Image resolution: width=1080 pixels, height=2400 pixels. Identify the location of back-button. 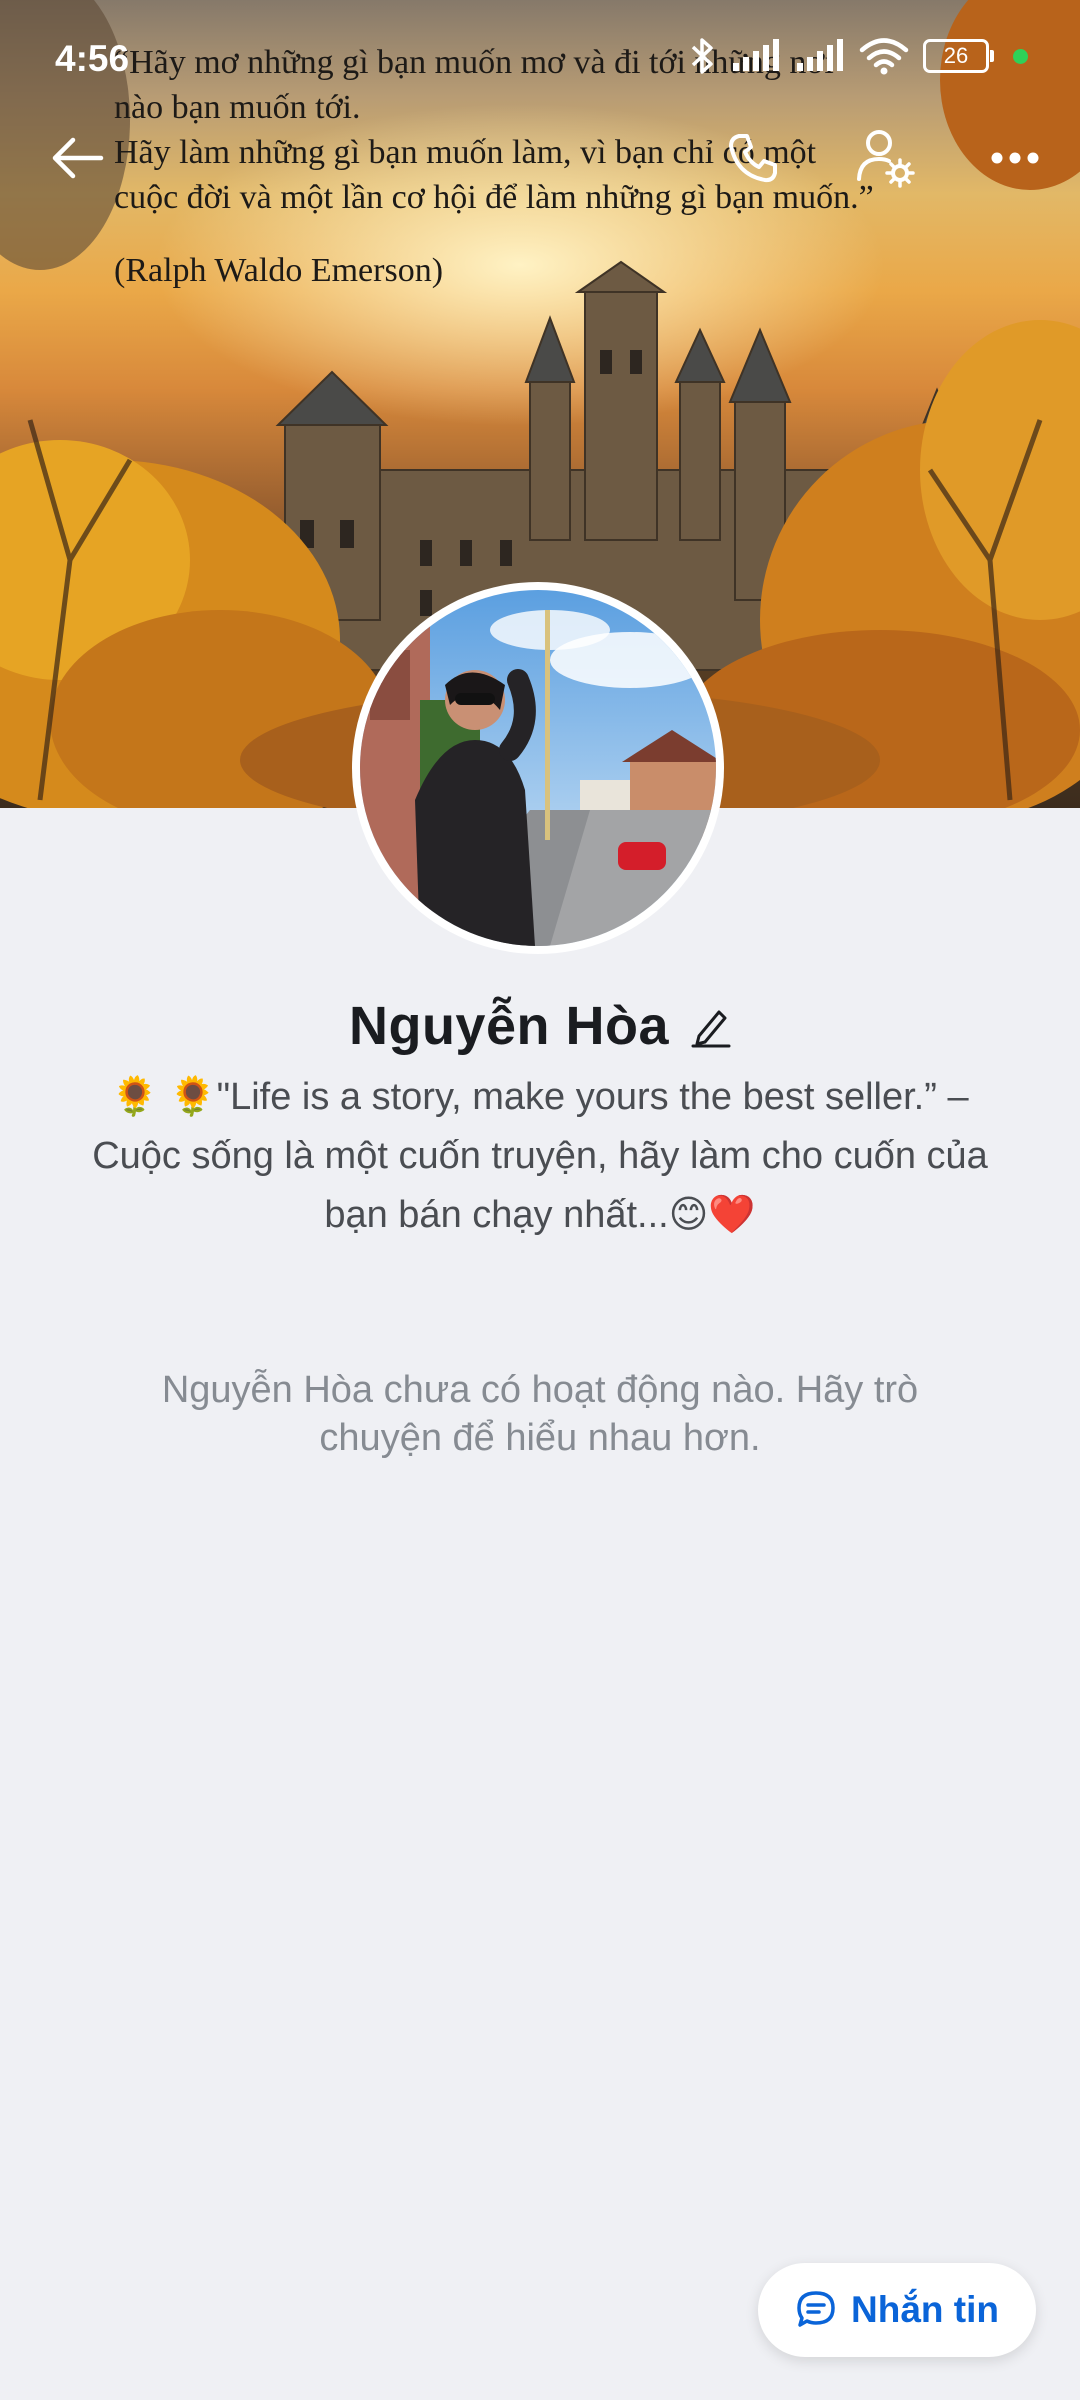
(77, 158).